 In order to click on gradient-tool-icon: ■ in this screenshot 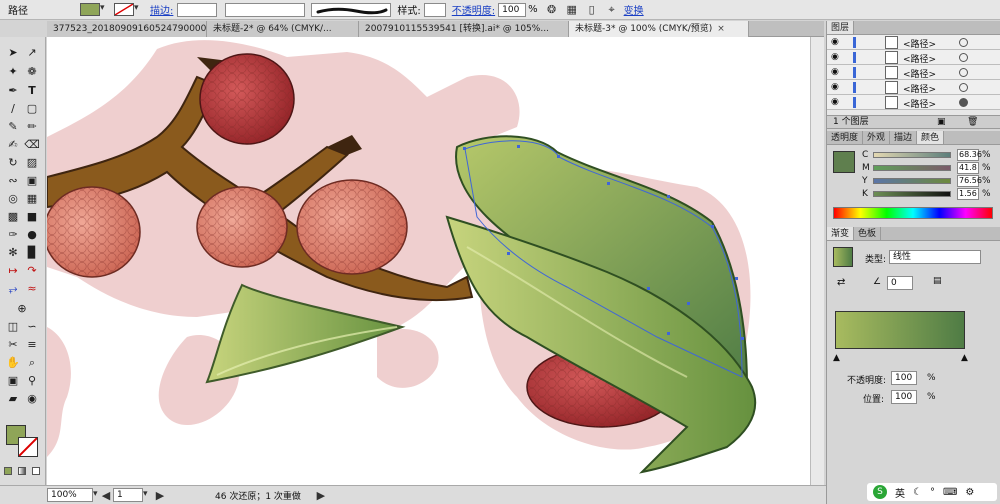, I will do `click(32, 217)`.